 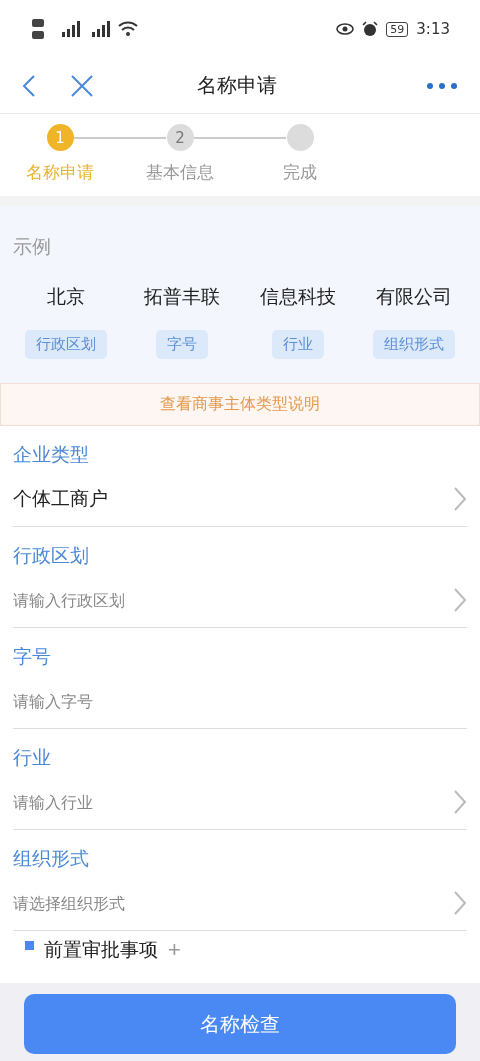 I want to click on section-title: 前置审批事项, so click(x=101, y=949).